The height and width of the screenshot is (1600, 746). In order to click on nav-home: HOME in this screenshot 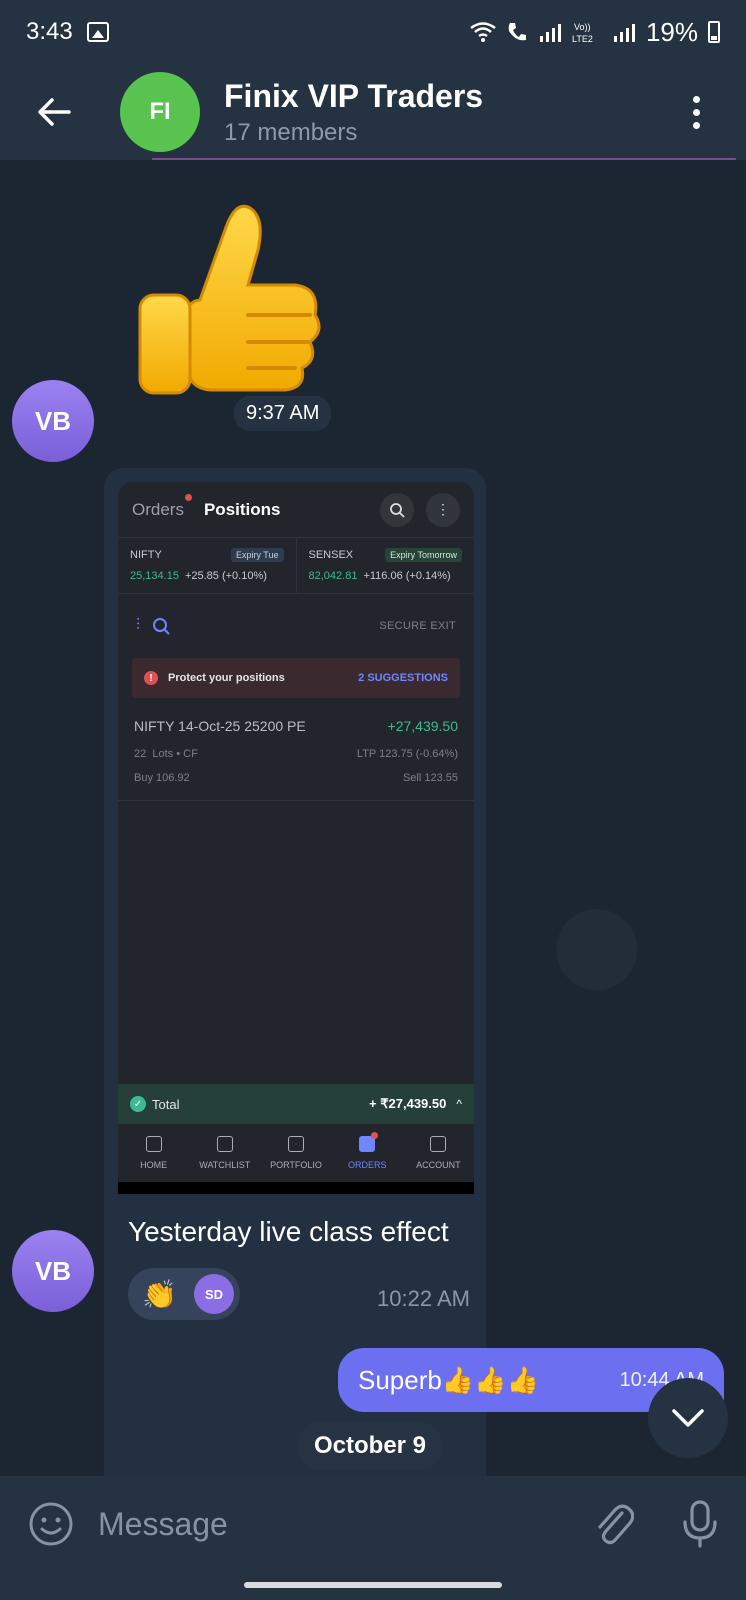, I will do `click(153, 1153)`.